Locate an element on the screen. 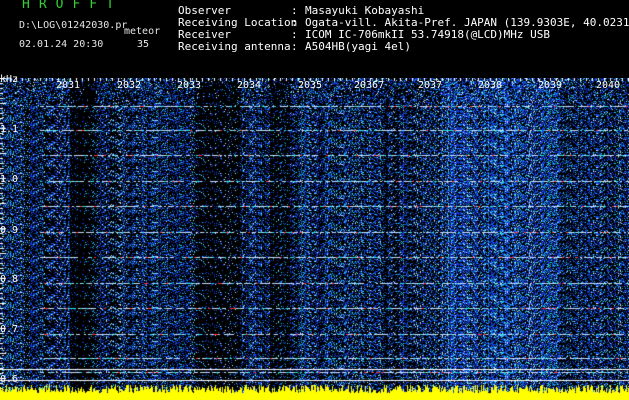  y-tick-label: 0.8 is located at coordinates (9, 279).